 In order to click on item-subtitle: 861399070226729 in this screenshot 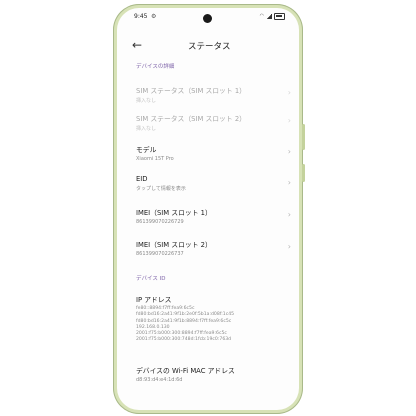, I will do `click(160, 221)`.